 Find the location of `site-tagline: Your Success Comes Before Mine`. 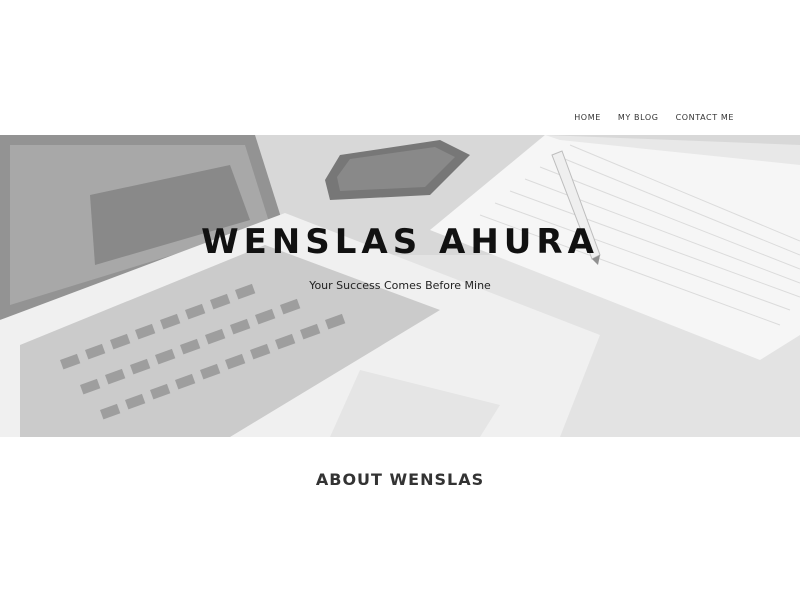

site-tagline: Your Success Comes Before Mine is located at coordinates (400, 285).